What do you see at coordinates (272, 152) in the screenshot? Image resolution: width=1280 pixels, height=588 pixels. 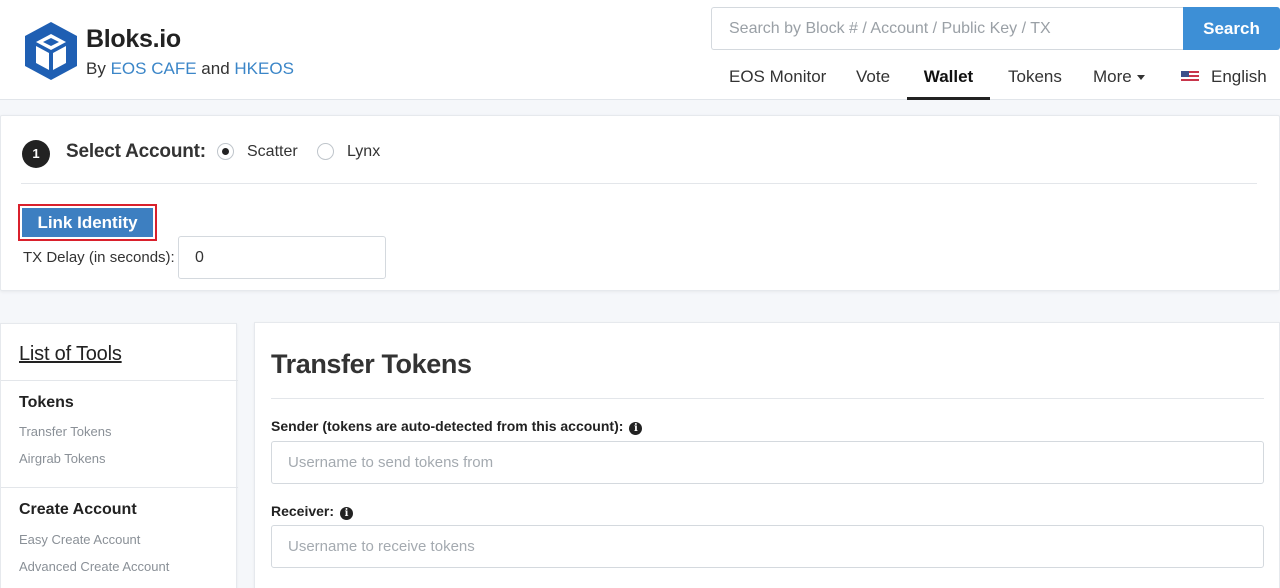 I see `scatter-label: Scatter` at bounding box center [272, 152].